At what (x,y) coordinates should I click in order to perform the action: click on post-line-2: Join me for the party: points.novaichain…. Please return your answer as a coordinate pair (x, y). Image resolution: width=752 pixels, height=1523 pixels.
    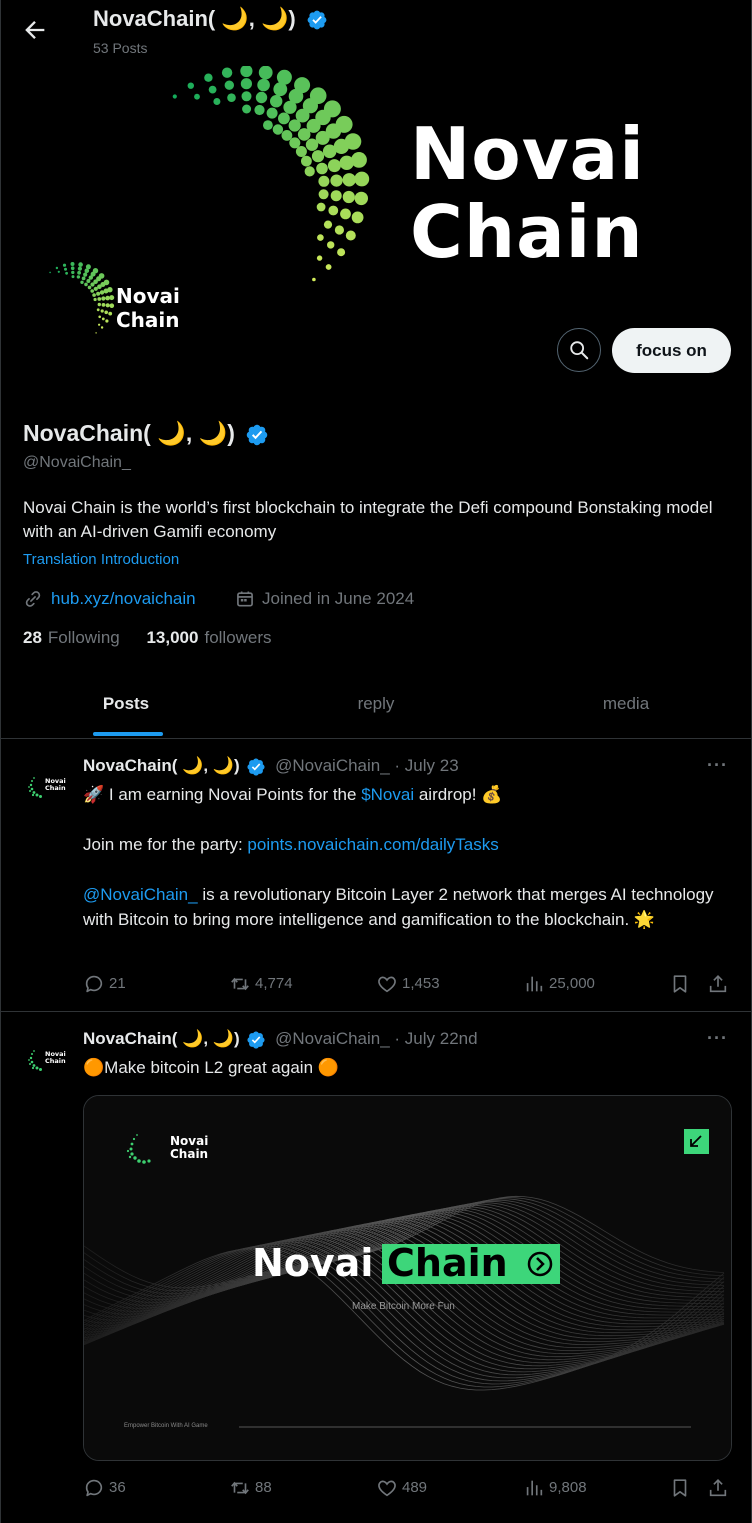
    Looking at the image, I should click on (403, 844).